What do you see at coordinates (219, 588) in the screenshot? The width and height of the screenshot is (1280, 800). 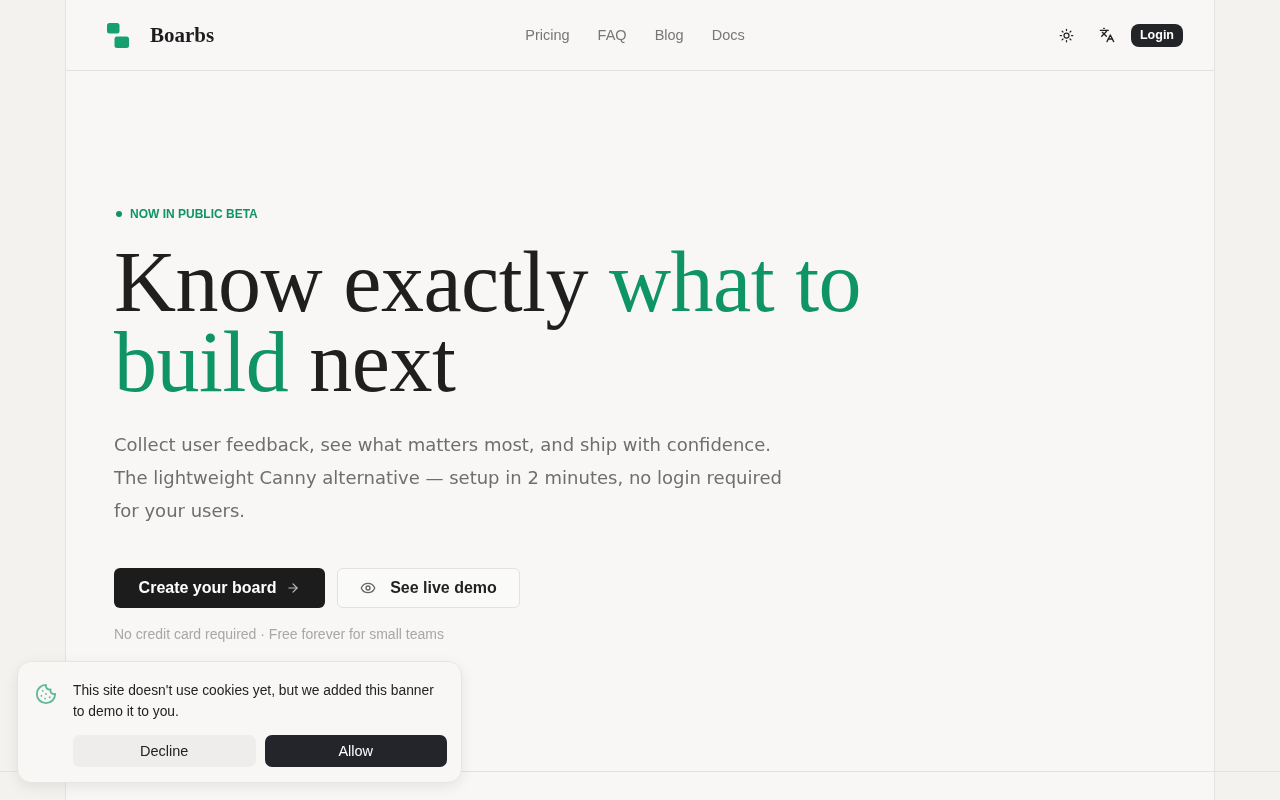 I see `create-board-button: Create your board` at bounding box center [219, 588].